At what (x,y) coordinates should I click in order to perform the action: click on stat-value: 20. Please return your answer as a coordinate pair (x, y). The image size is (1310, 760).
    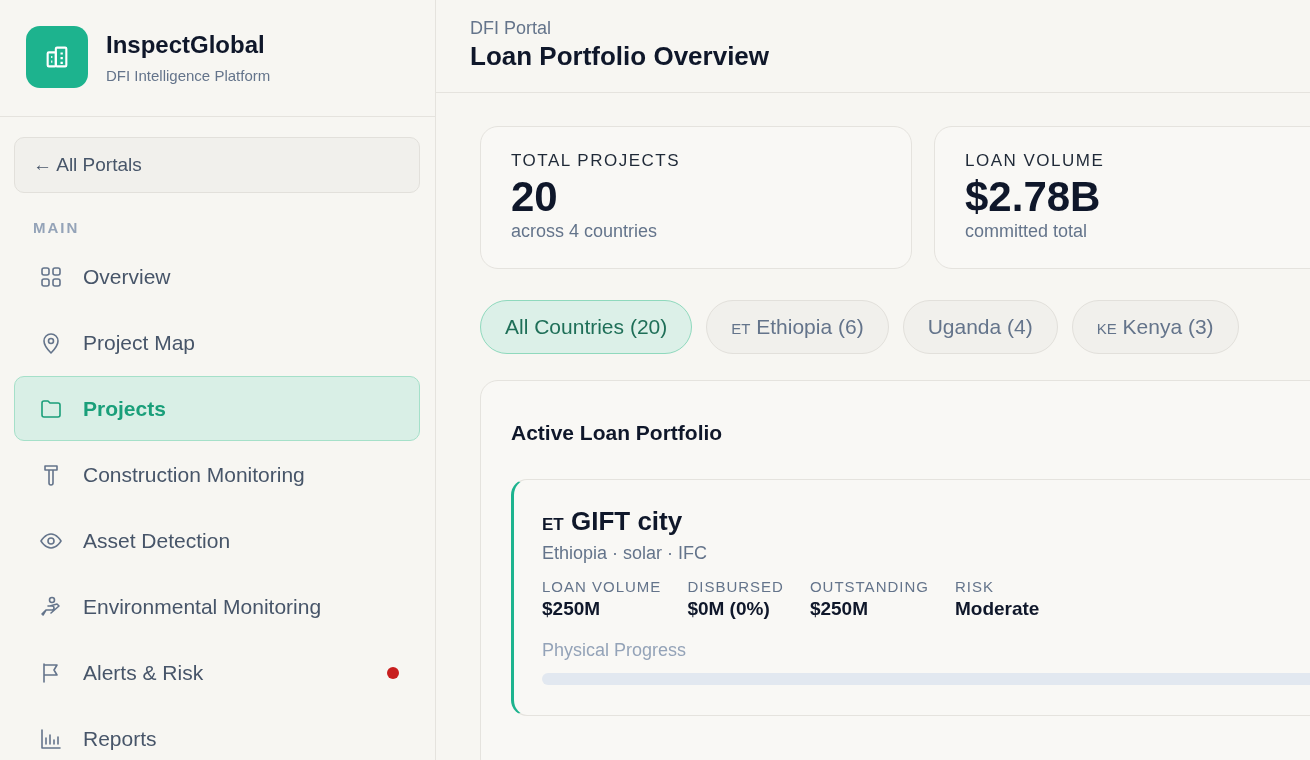
    Looking at the image, I should click on (535, 197).